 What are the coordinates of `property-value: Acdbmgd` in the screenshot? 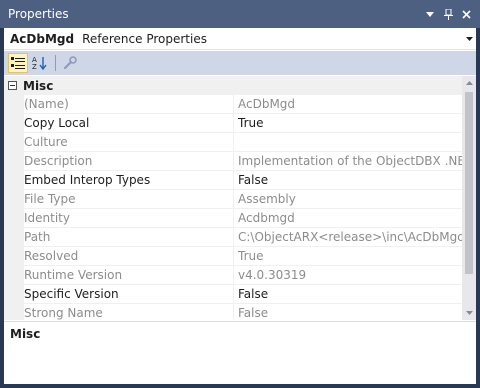 It's located at (266, 218).